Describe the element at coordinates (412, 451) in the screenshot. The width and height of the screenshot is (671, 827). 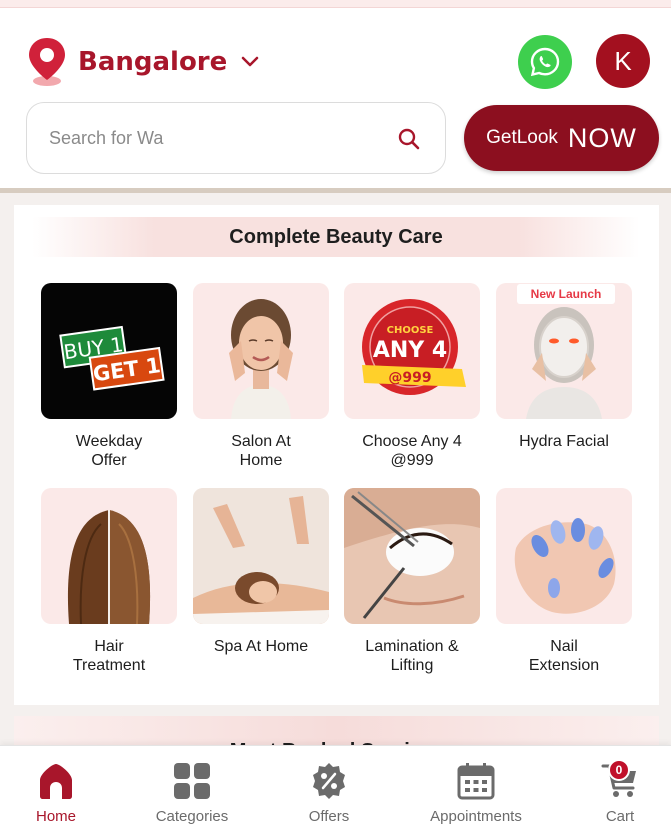
I see `service-label: Choose Any 4 @999` at that location.